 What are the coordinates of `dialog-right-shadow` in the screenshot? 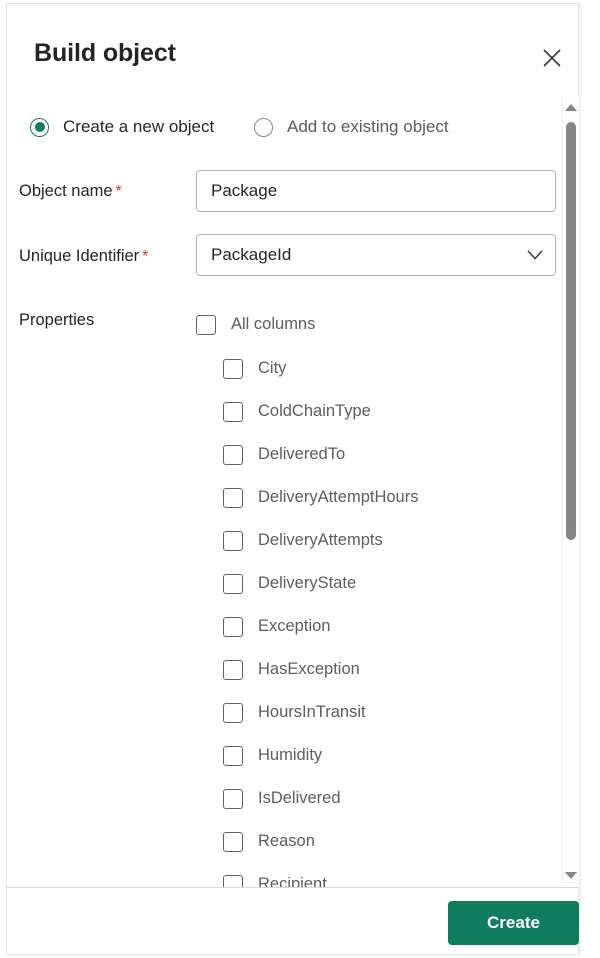 It's located at (581, 479).